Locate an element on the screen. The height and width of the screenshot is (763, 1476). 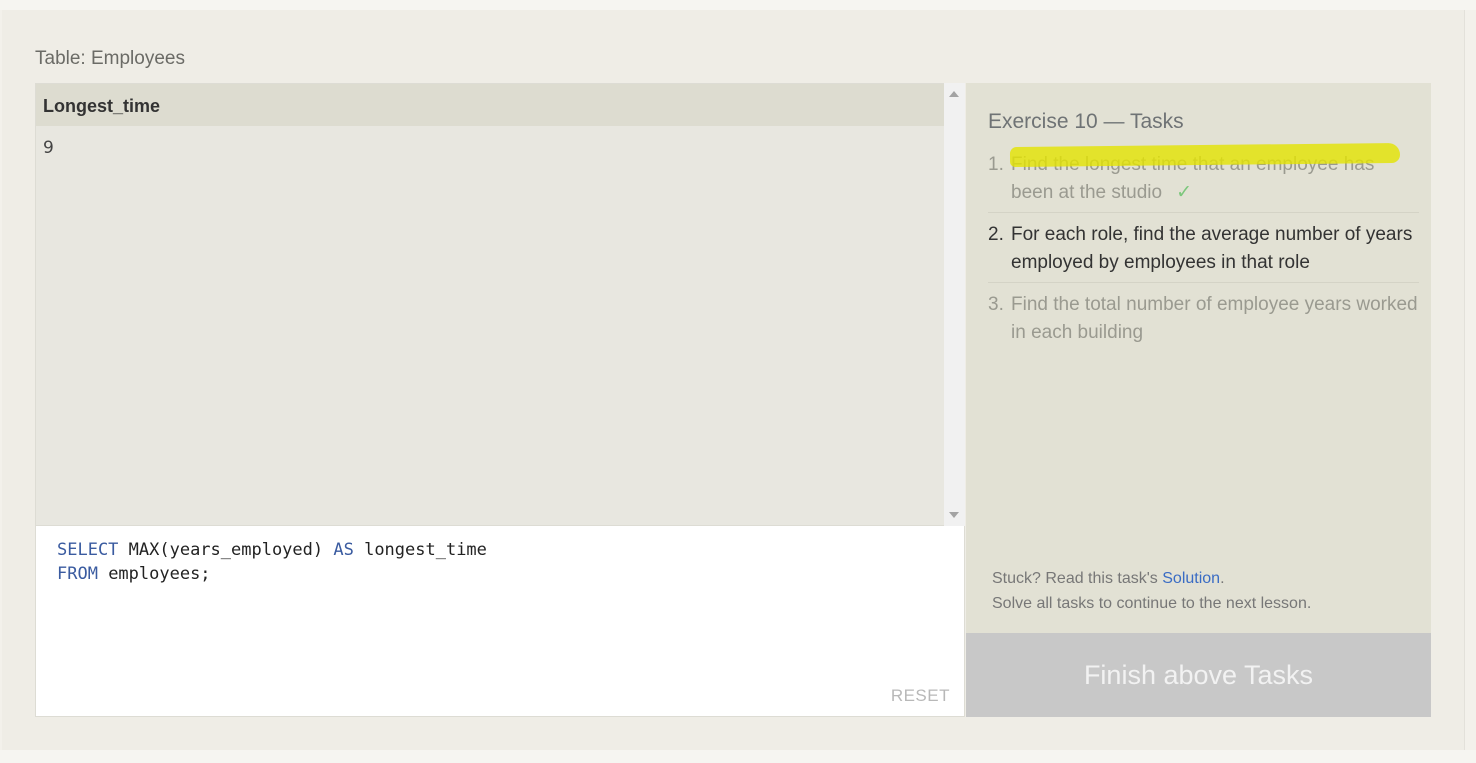
yellow-highlight-mark is located at coordinates (1205, 155).